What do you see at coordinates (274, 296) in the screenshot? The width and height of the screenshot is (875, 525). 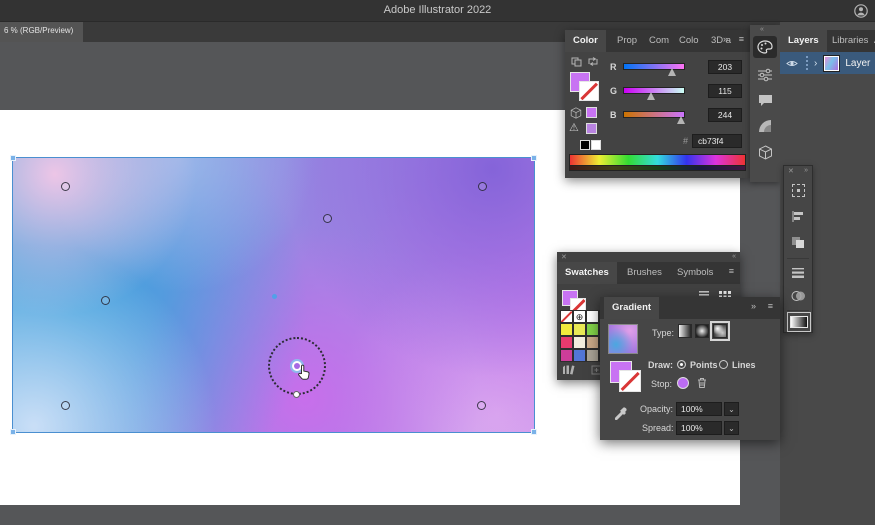 I see `gradient-anchor-dot` at bounding box center [274, 296].